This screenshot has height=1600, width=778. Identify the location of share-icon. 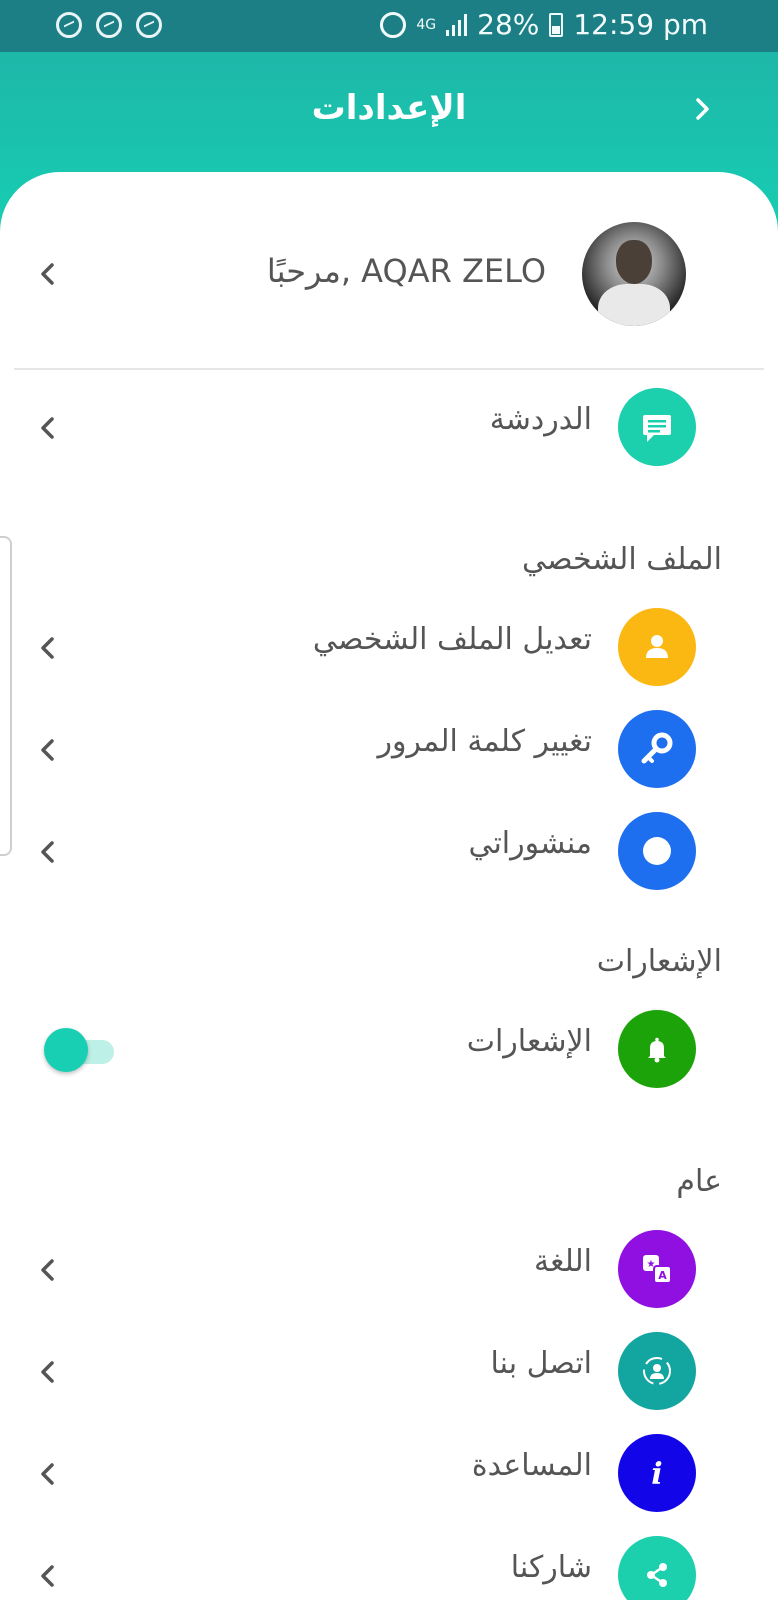
(657, 1568).